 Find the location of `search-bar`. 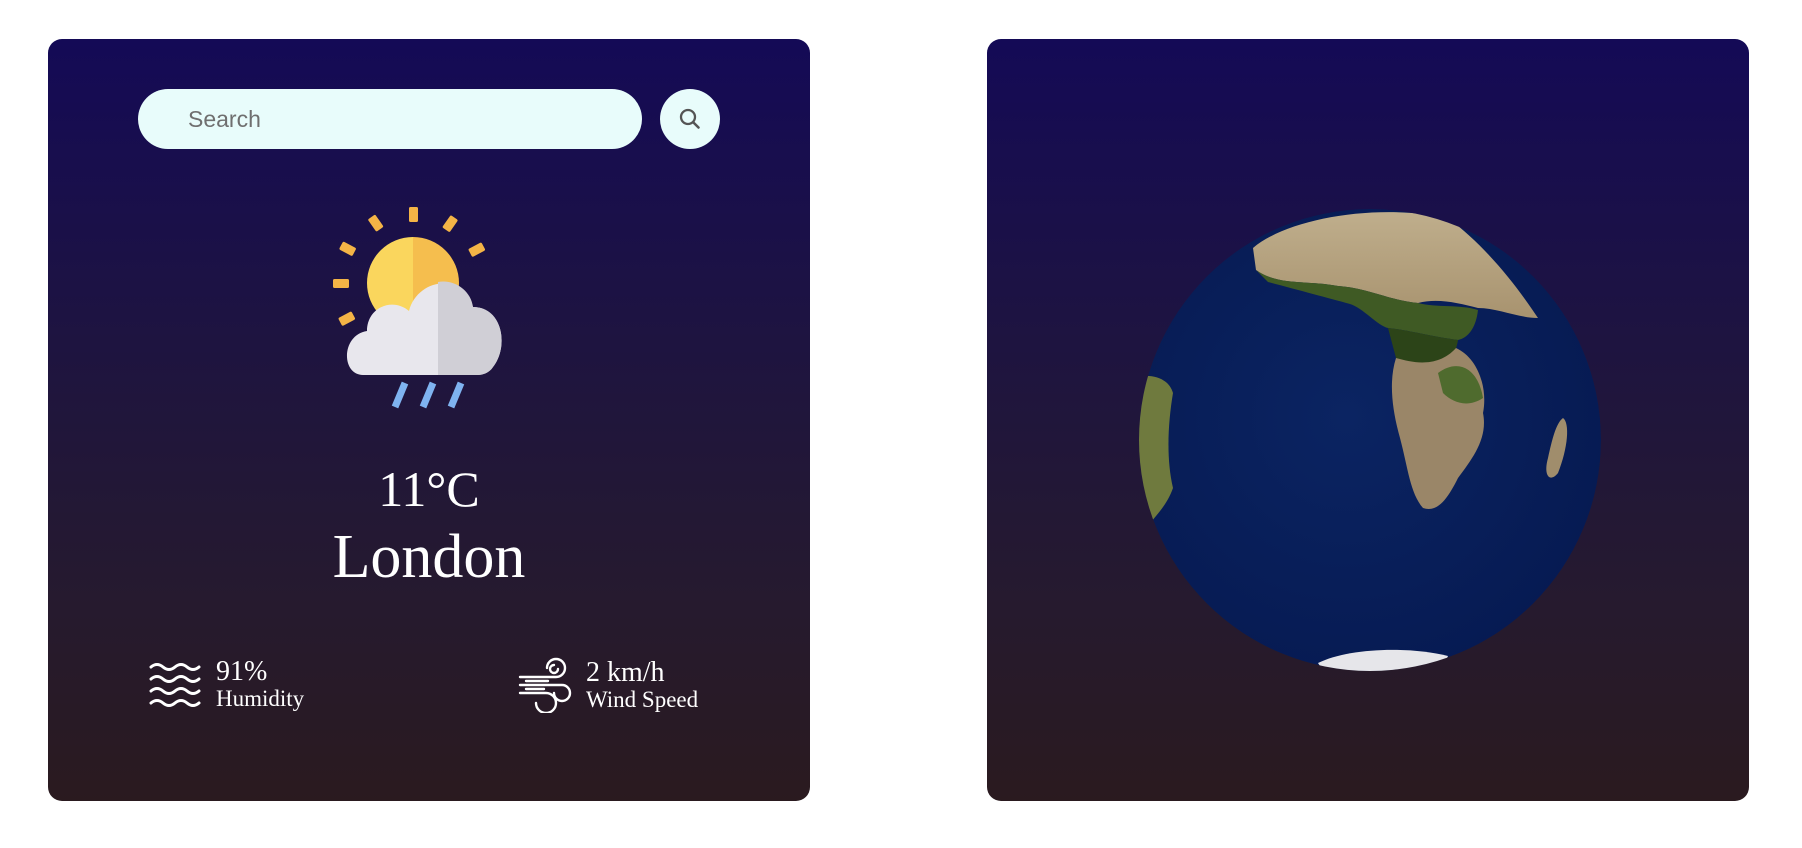

search-bar is located at coordinates (429, 119).